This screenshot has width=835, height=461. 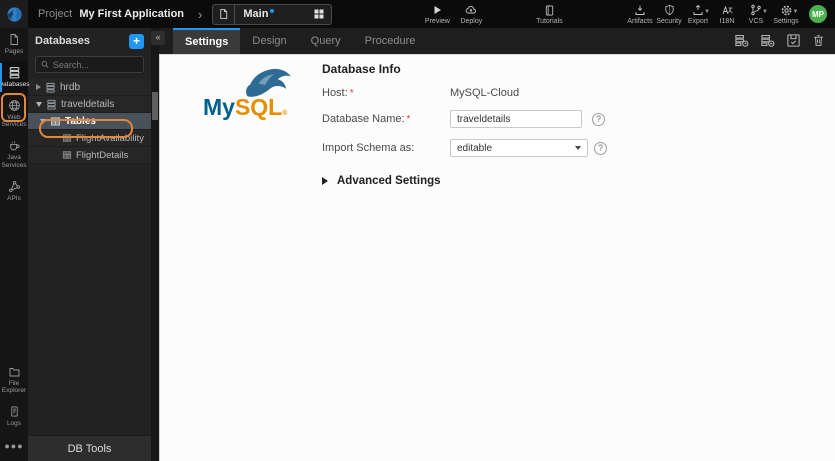 What do you see at coordinates (14, 154) in the screenshot?
I see `sidebar-item-java-services: Java Services` at bounding box center [14, 154].